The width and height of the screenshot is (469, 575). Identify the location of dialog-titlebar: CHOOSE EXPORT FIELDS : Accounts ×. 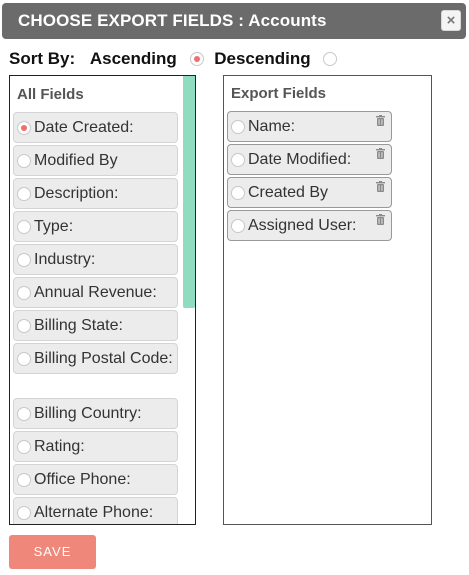
(234, 21).